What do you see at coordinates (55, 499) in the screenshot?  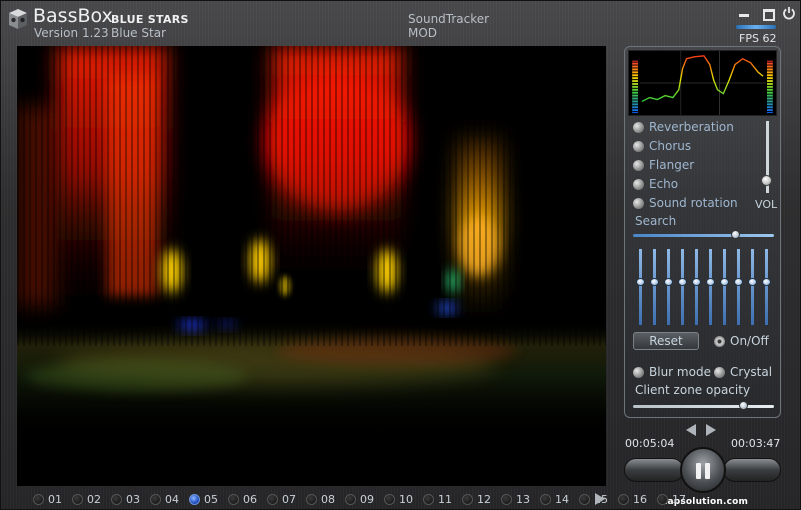 I see `track-number: 01` at bounding box center [55, 499].